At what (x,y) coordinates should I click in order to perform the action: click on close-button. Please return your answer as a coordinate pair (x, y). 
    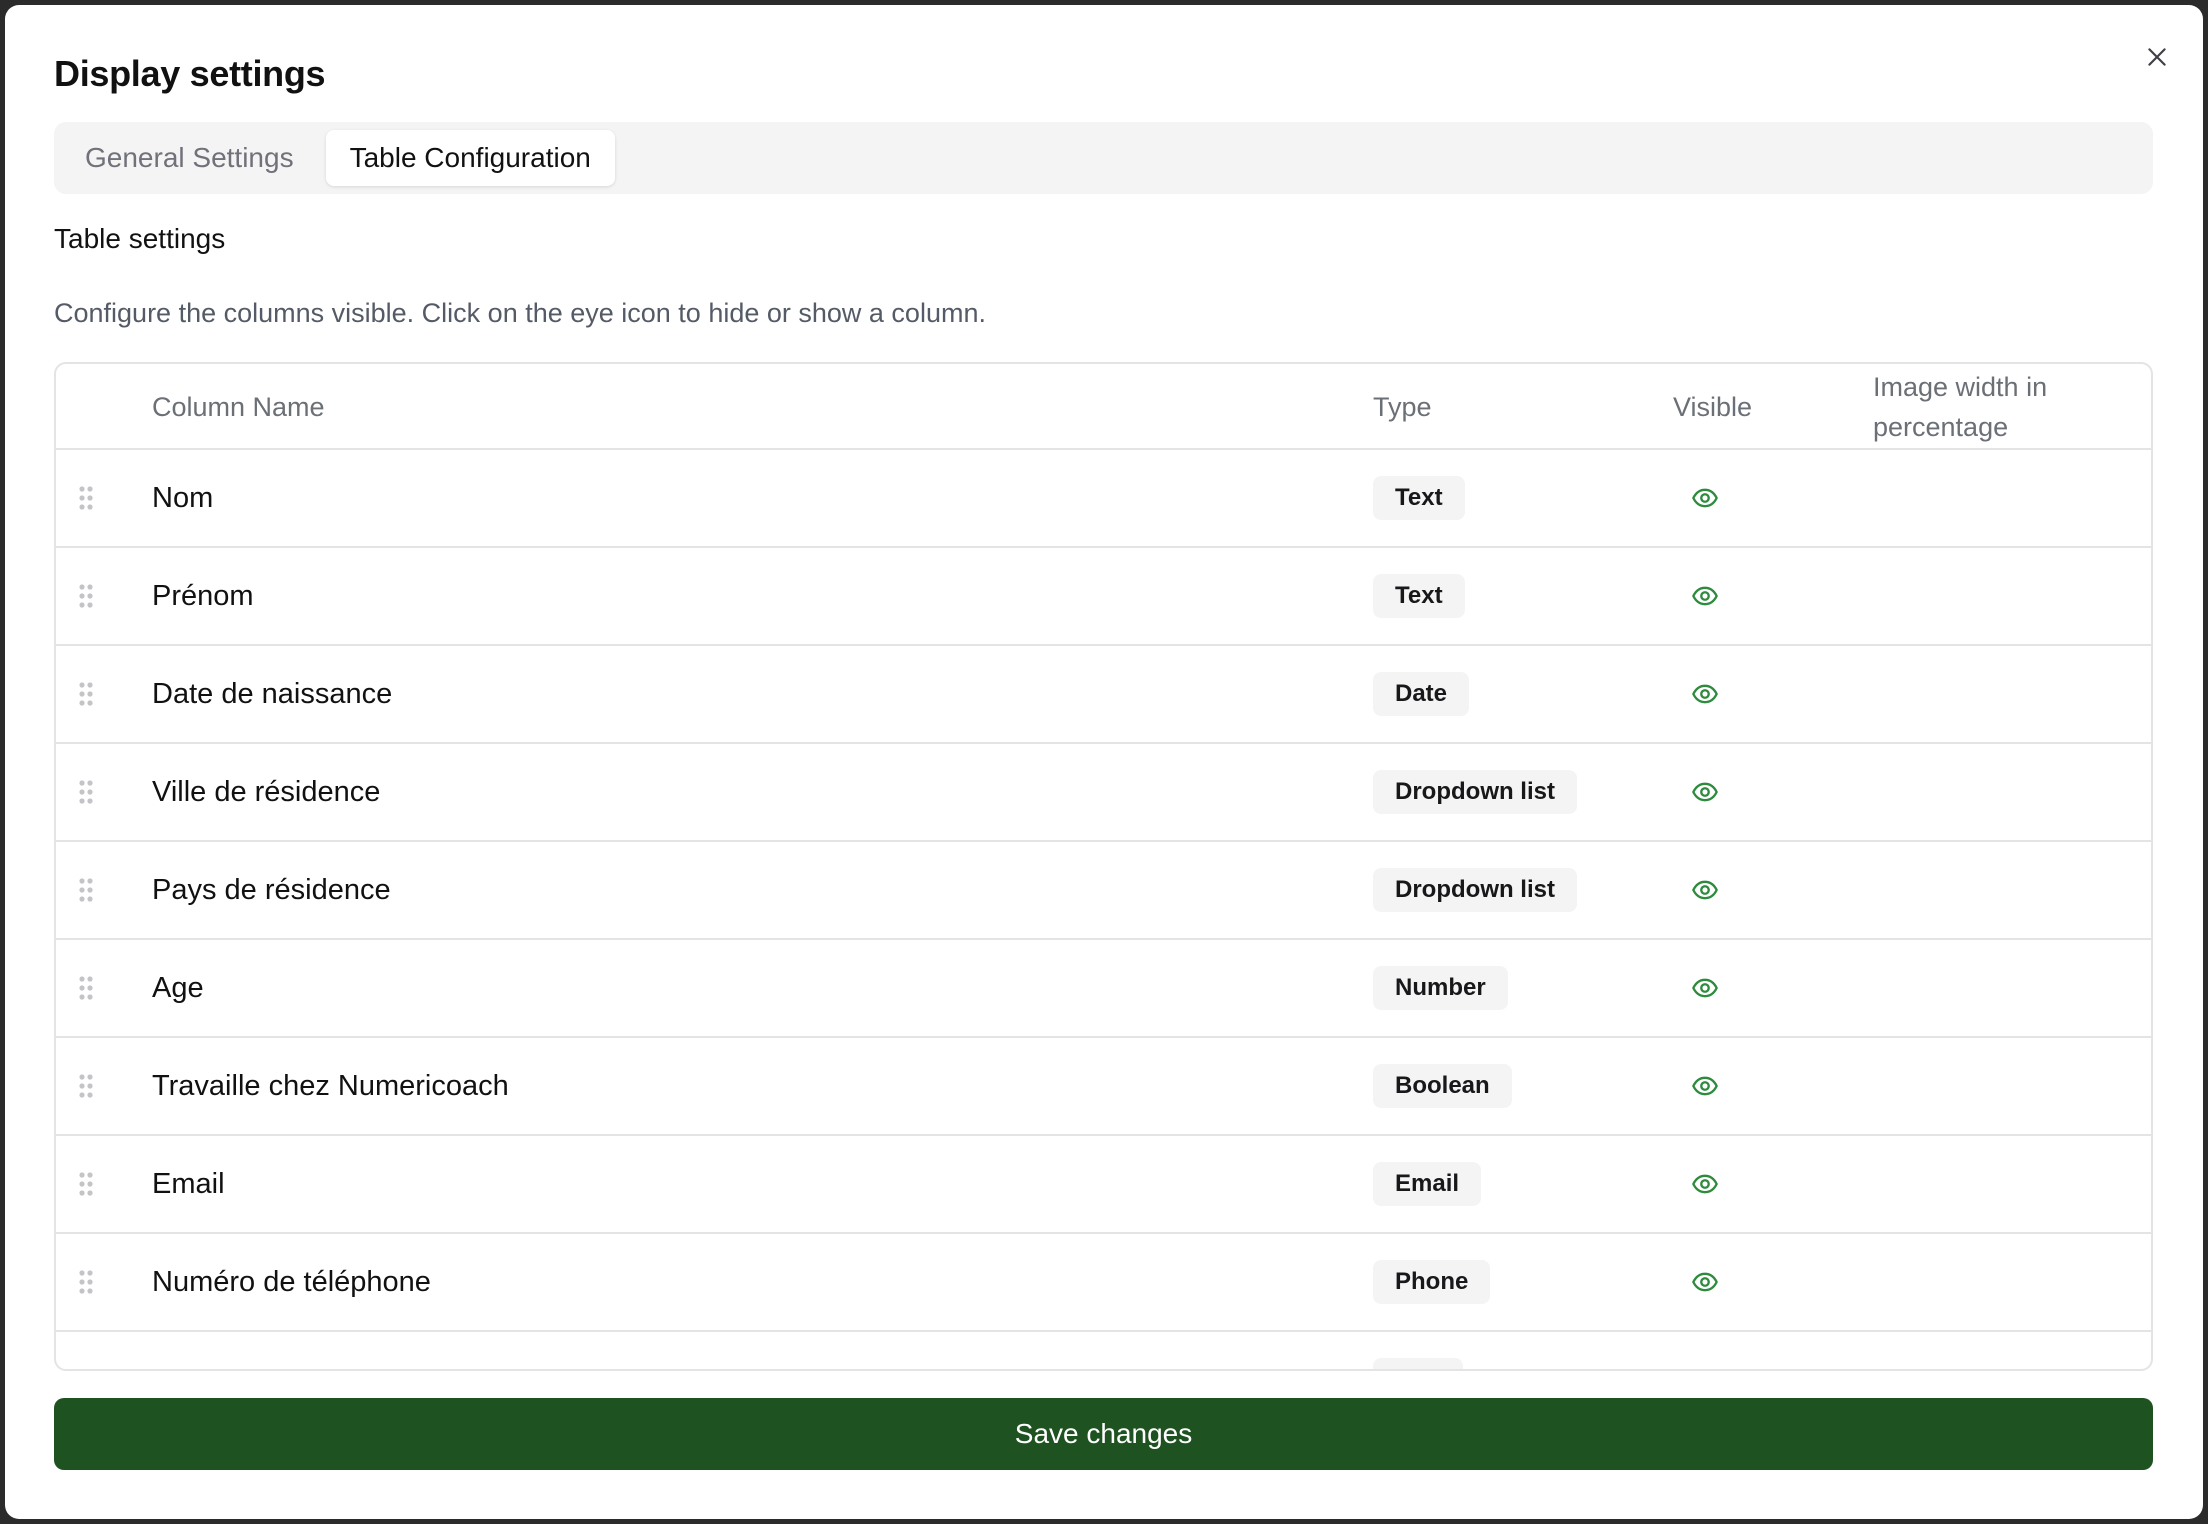
    Looking at the image, I should click on (2157, 57).